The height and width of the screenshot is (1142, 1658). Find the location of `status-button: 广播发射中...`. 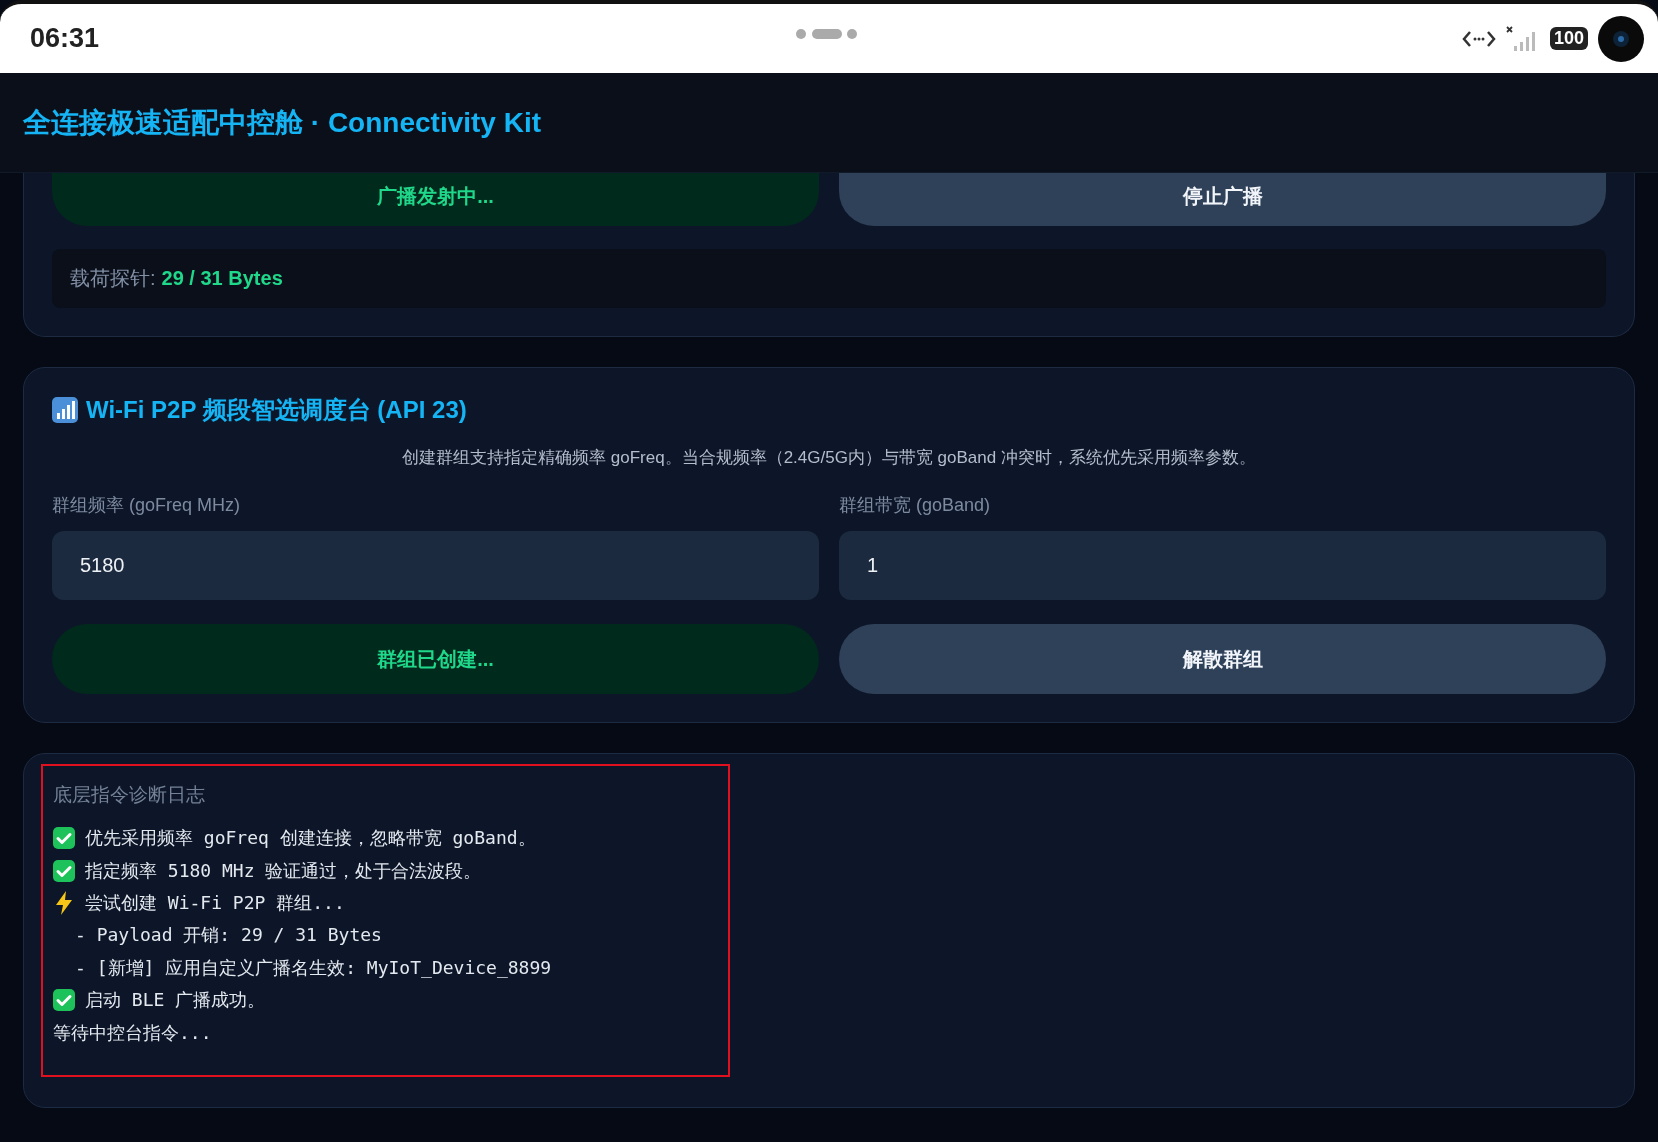

status-button: 广播发射中... is located at coordinates (435, 199).